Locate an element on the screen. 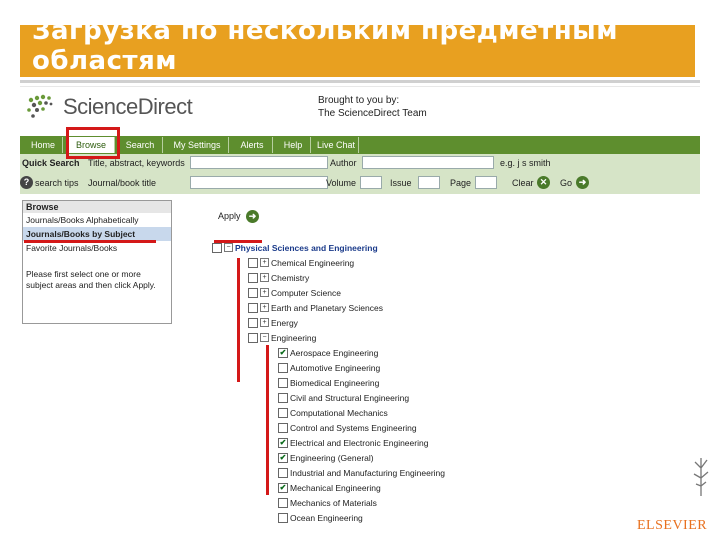 Image resolution: width=720 pixels, height=540 pixels. highlight-apply-underline is located at coordinates (238, 241).